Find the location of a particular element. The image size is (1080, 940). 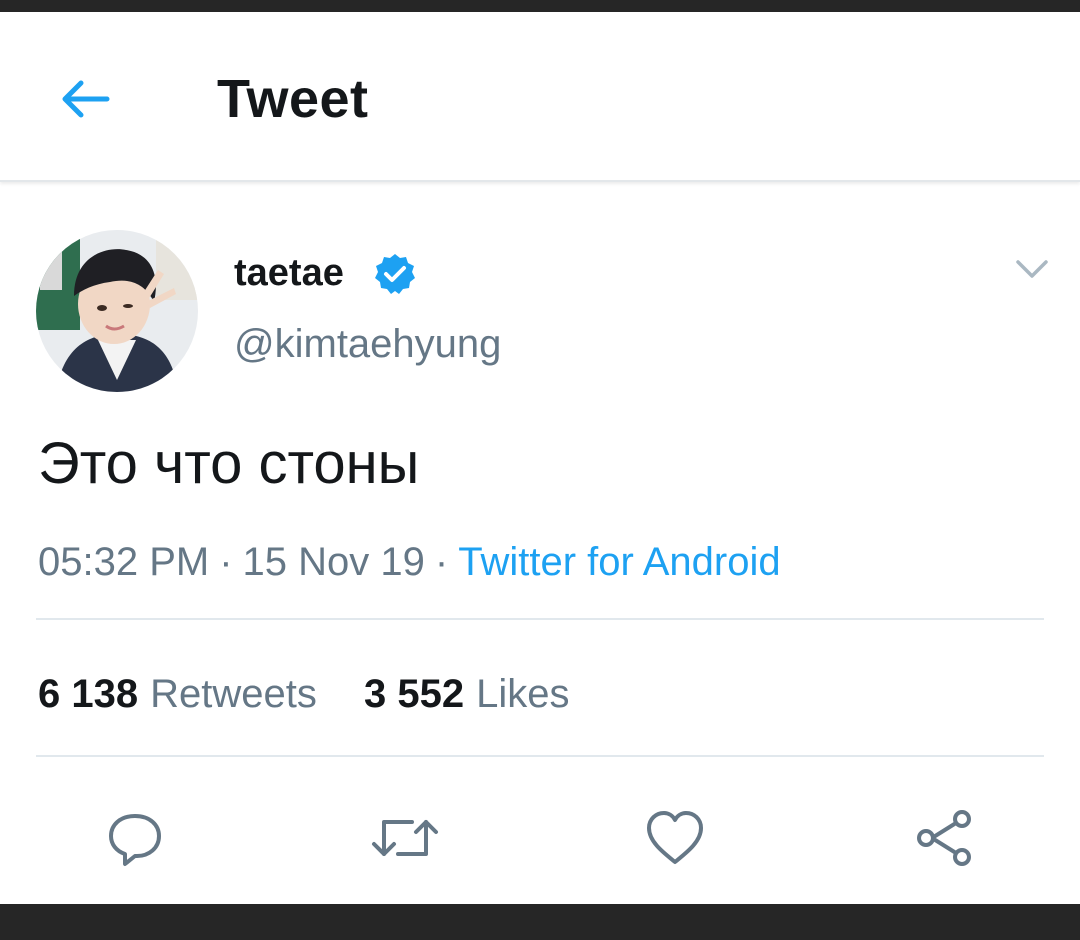

back-arrow-icon is located at coordinates (86, 99).